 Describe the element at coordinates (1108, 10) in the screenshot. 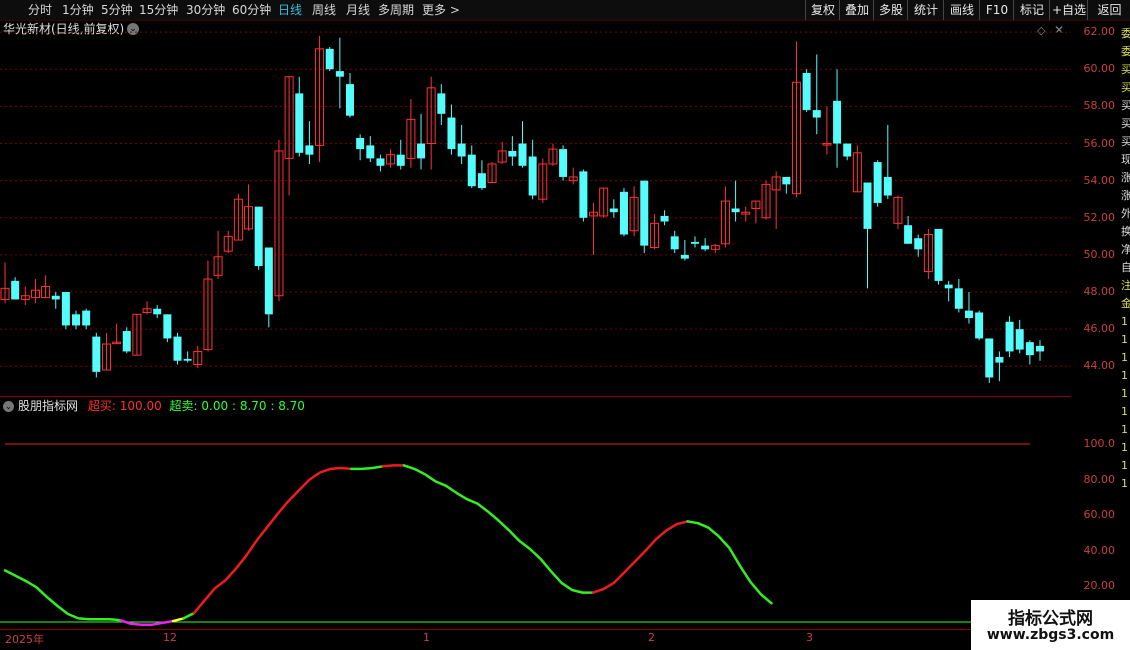

I see `toolbar-button: 返回` at that location.